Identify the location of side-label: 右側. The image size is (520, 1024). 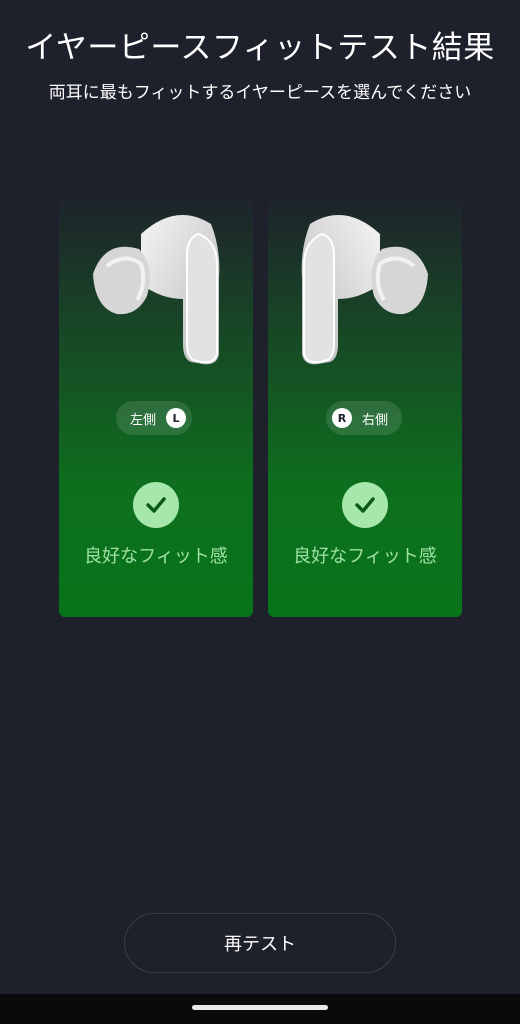
(375, 420).